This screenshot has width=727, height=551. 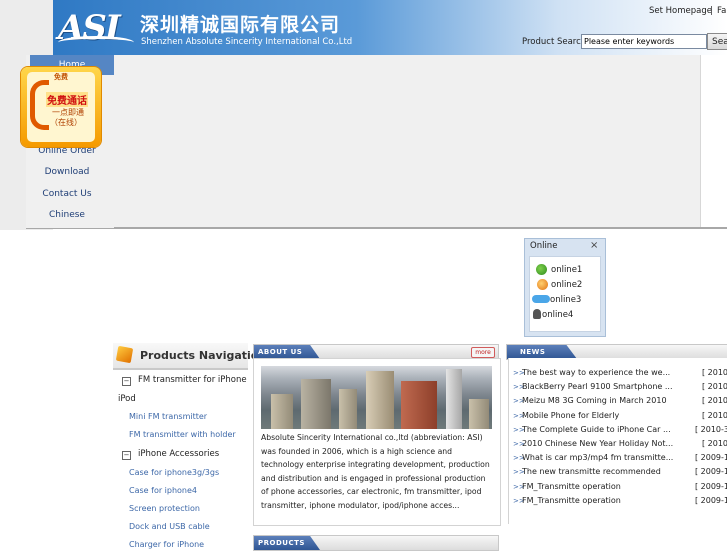 I want to click on products-nav-category: iPod, so click(x=127, y=399).